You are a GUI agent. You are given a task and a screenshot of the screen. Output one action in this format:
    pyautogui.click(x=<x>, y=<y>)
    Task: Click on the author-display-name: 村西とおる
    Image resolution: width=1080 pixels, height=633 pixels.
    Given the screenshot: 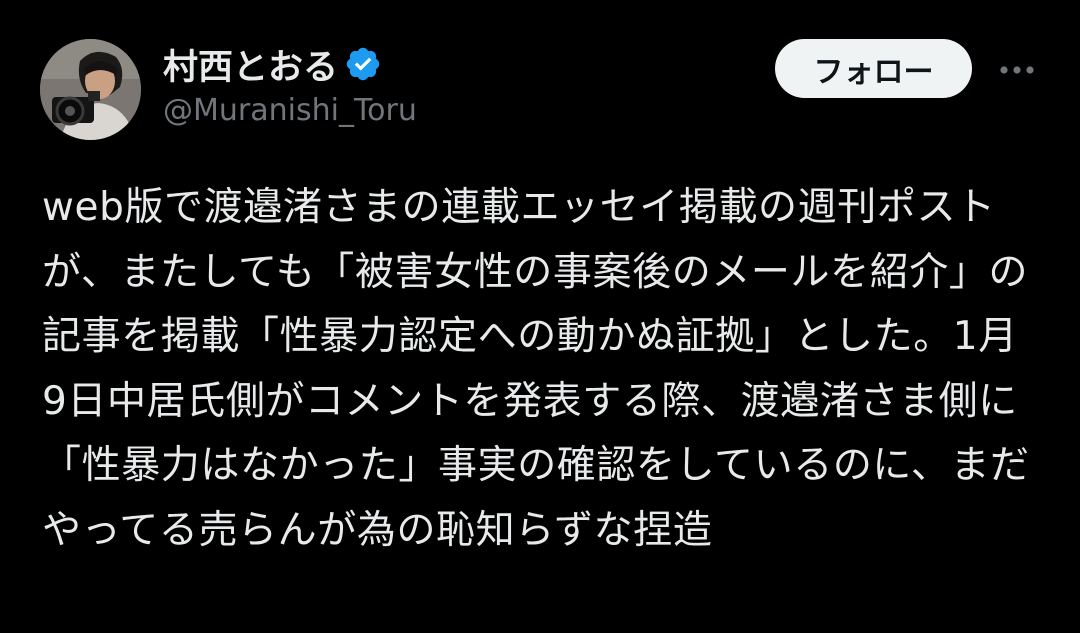 What is the action you would take?
    pyautogui.click(x=250, y=64)
    